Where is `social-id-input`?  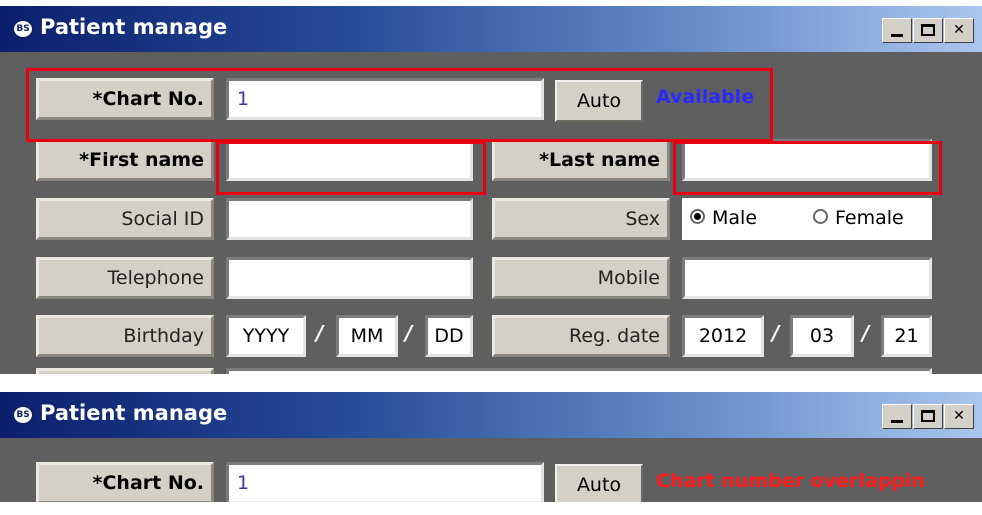
social-id-input is located at coordinates (349, 219).